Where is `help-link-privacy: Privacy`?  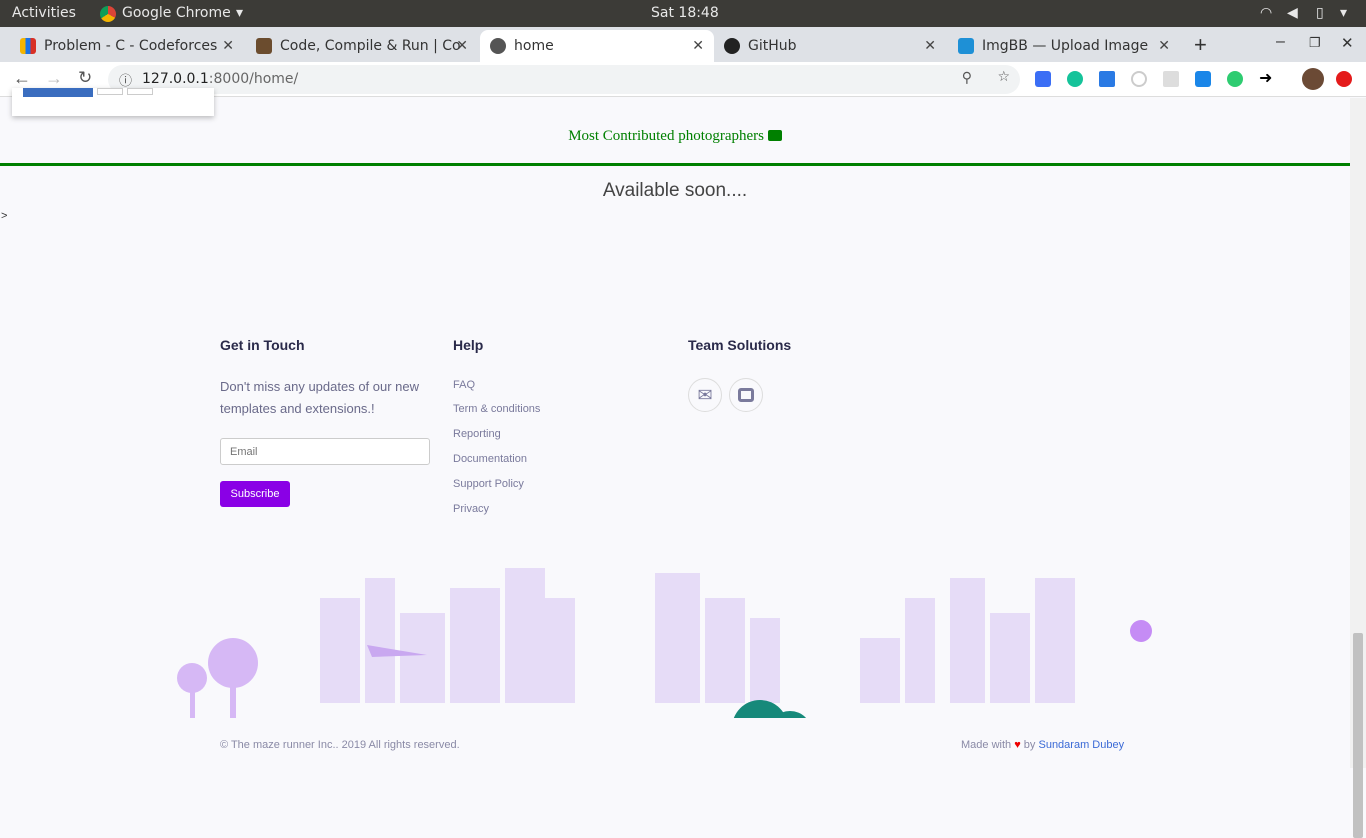 help-link-privacy: Privacy is located at coordinates (471, 509).